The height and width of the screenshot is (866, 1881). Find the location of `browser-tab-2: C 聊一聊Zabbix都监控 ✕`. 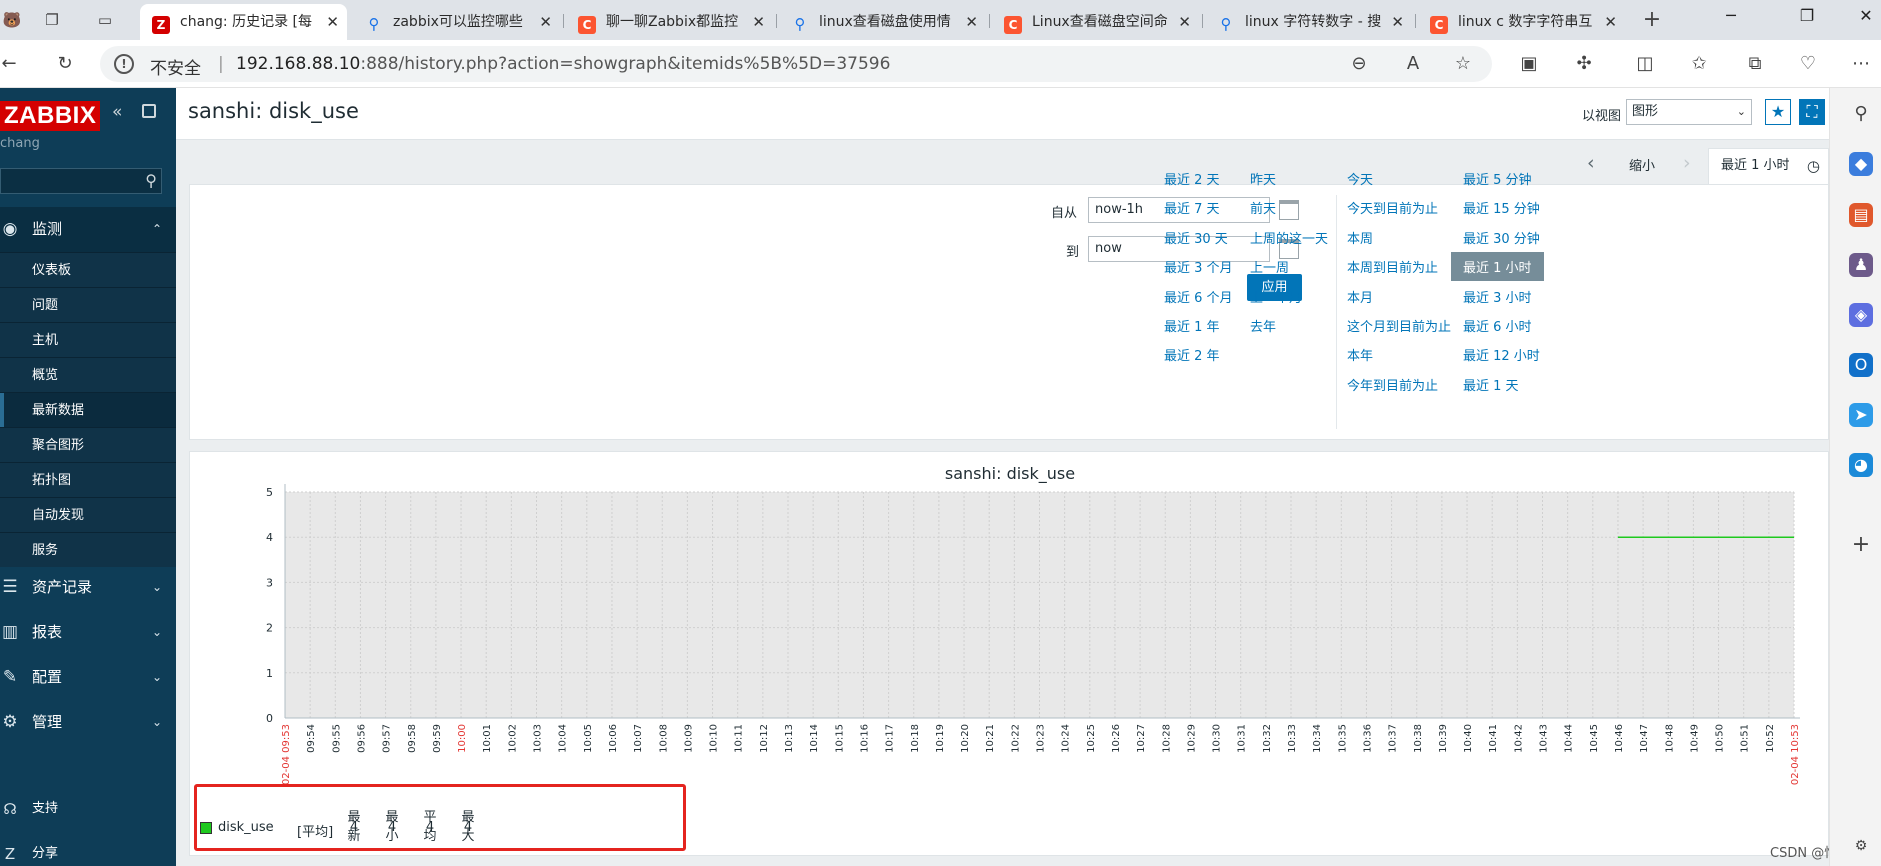

browser-tab-2: C 聊一聊Zabbix都监控 ✕ is located at coordinates (669, 22).